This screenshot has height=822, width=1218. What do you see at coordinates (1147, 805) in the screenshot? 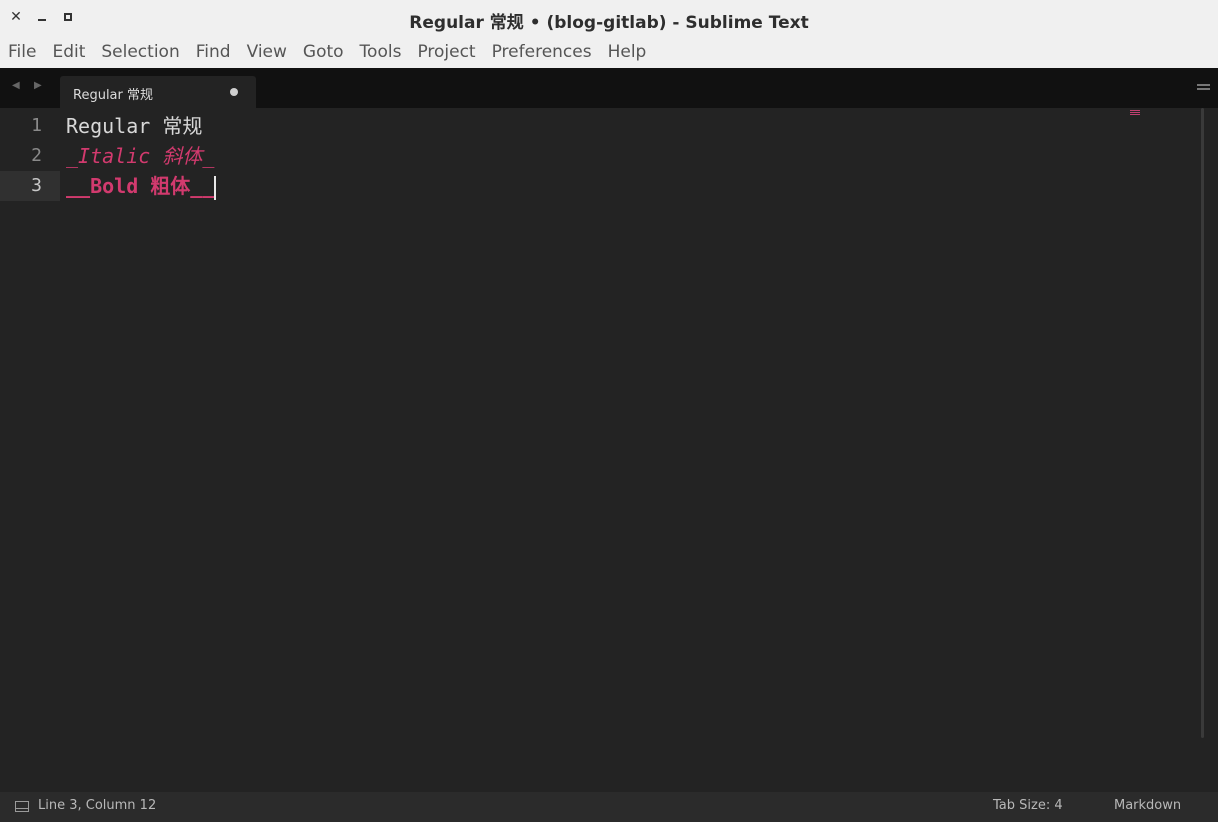
I see `syntax-selector: Markdown` at bounding box center [1147, 805].